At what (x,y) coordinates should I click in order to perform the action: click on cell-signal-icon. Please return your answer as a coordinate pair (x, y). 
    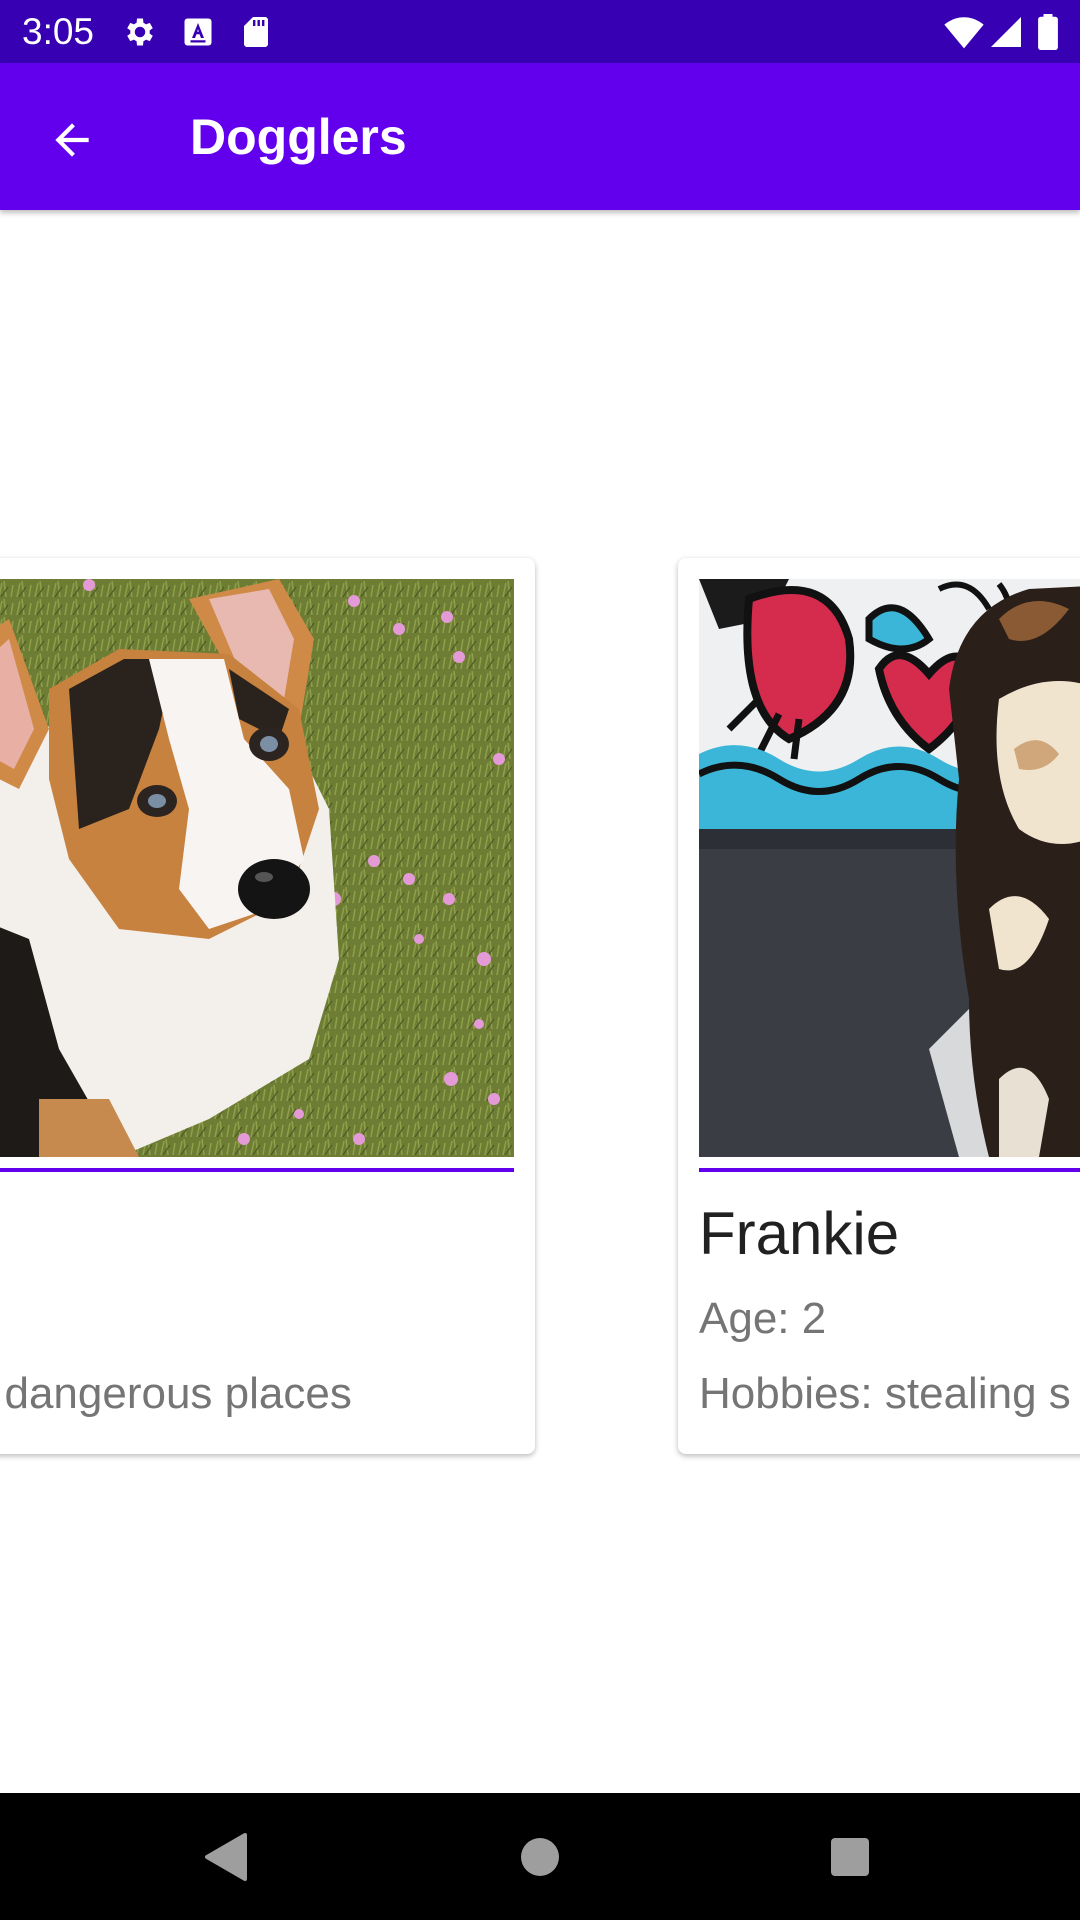
    Looking at the image, I should click on (1006, 32).